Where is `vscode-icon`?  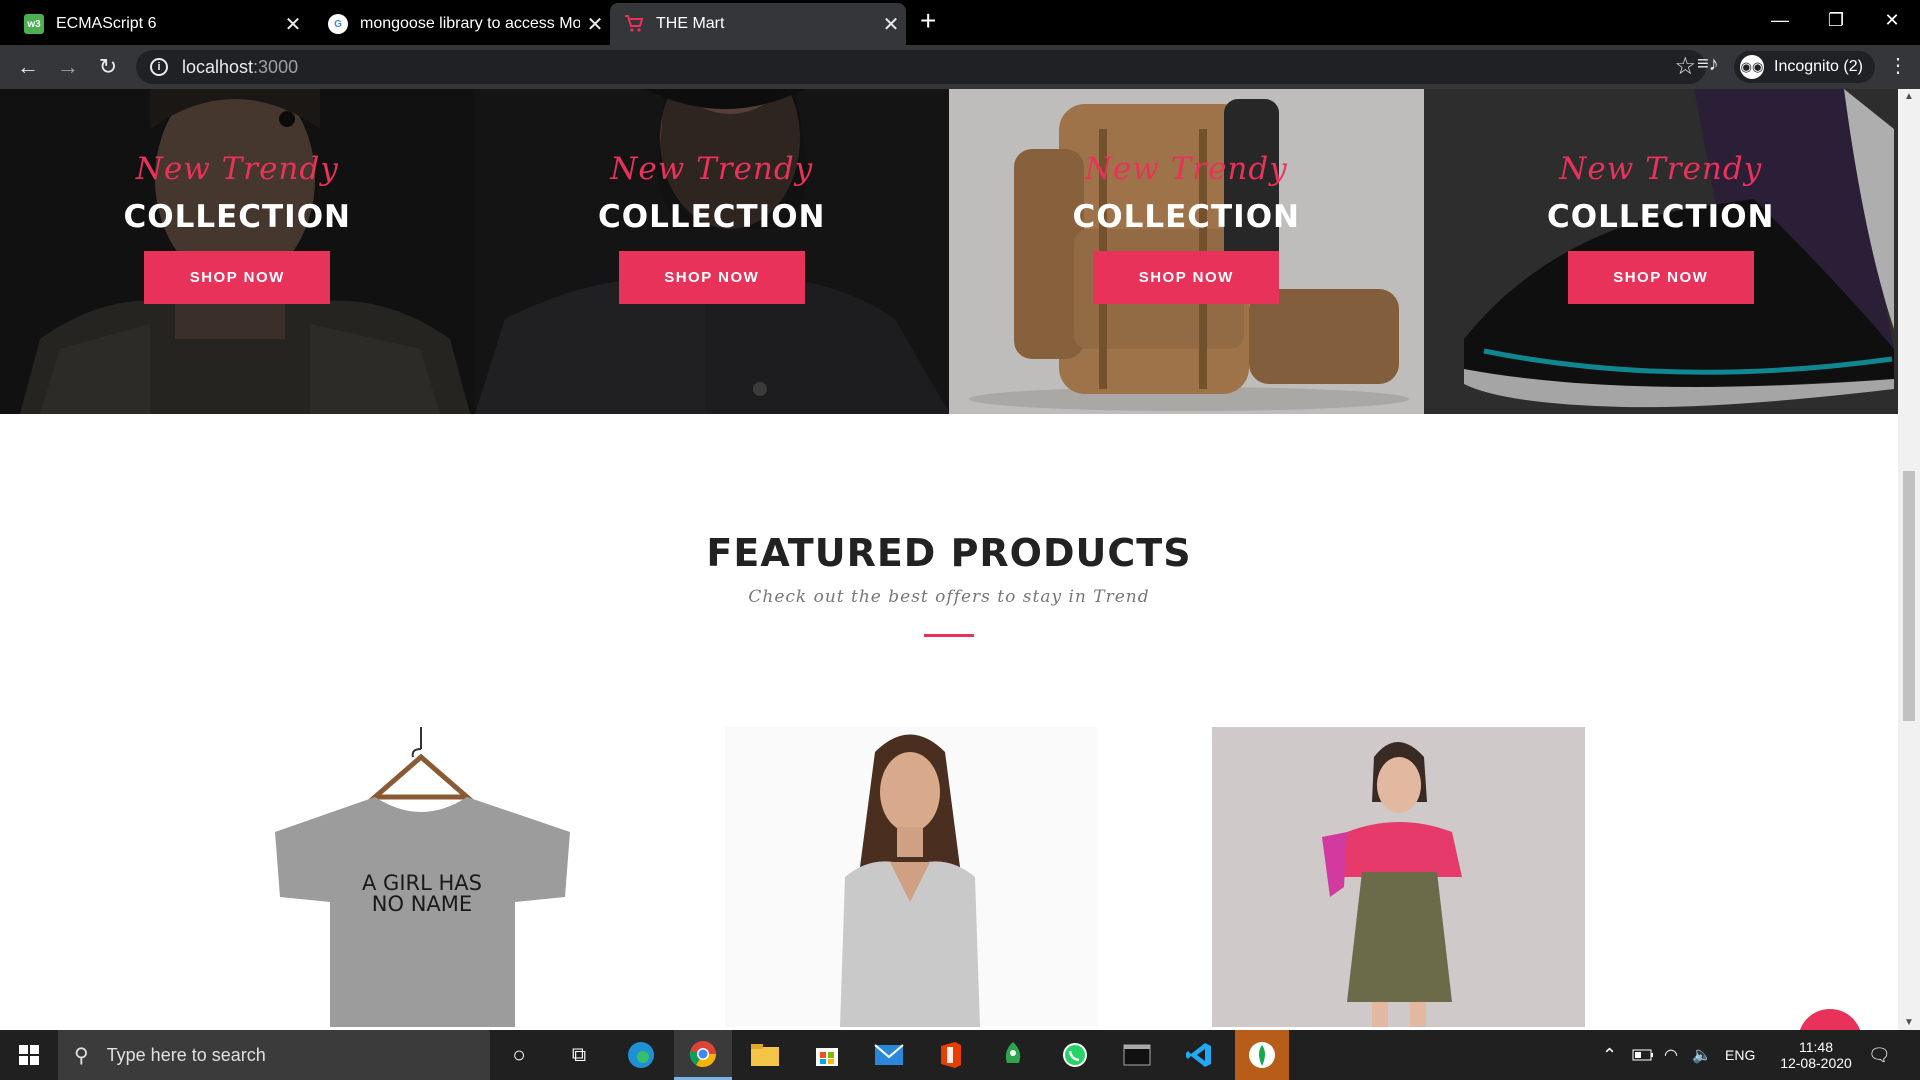 vscode-icon is located at coordinates (1199, 1055).